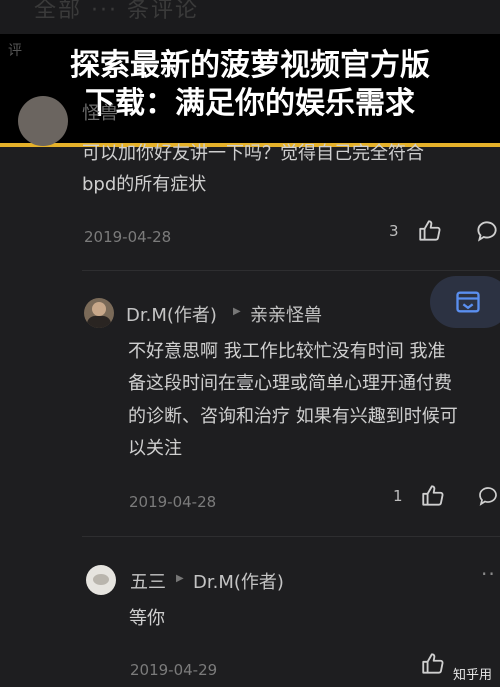 The height and width of the screenshot is (687, 500). What do you see at coordinates (468, 302) in the screenshot?
I see `calendar-inbox-icon` at bounding box center [468, 302].